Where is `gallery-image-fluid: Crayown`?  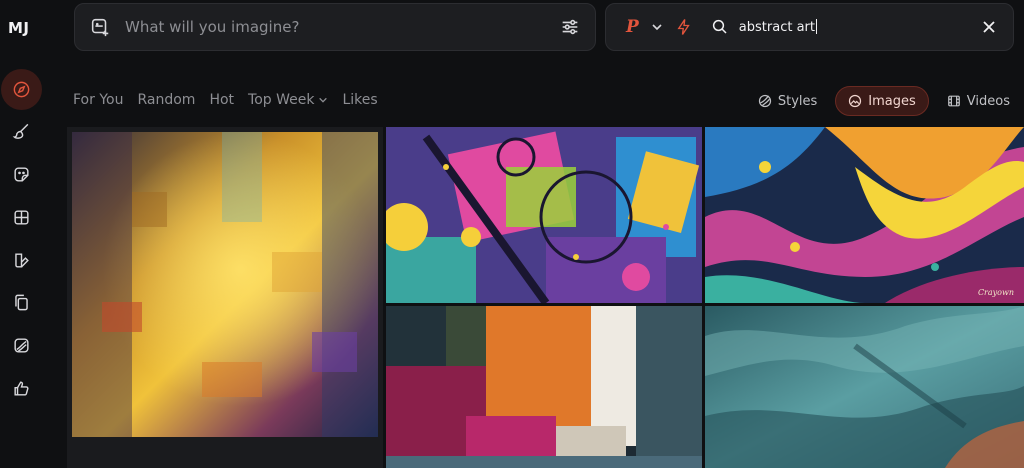
gallery-image-fluid: Crayown is located at coordinates (864, 215).